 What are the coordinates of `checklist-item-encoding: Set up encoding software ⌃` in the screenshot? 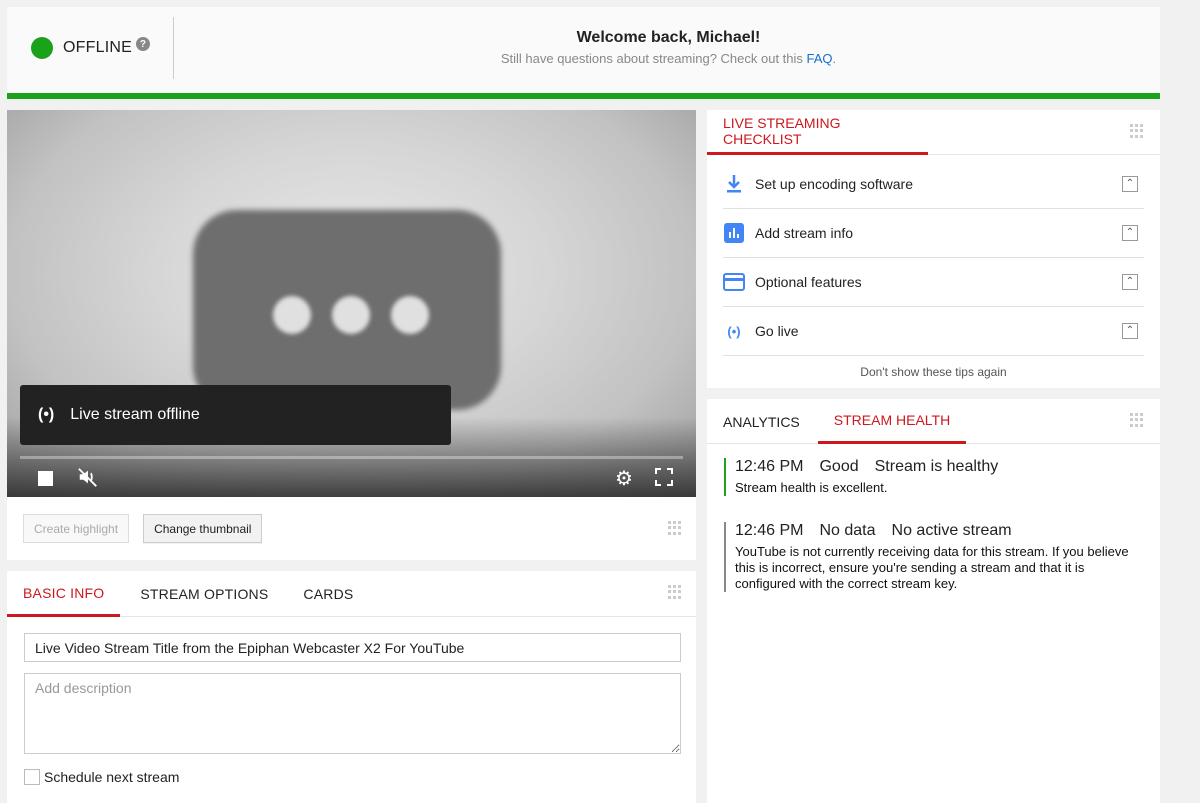 It's located at (933, 184).